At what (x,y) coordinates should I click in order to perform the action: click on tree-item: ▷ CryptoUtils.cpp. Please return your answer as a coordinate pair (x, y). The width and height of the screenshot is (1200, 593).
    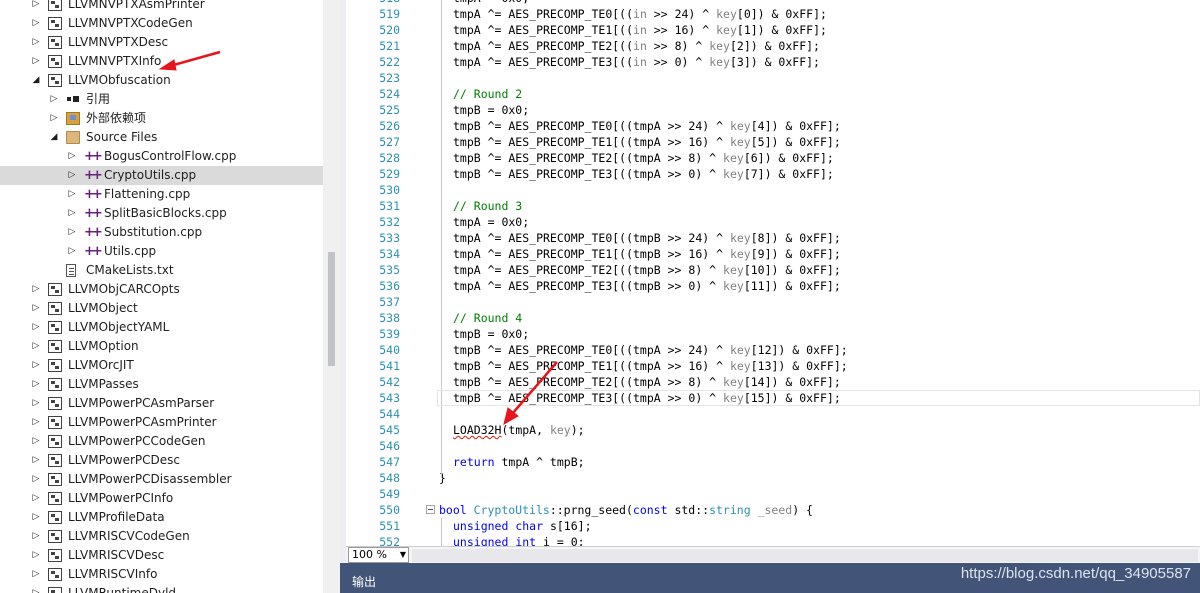
    Looking at the image, I should click on (161, 175).